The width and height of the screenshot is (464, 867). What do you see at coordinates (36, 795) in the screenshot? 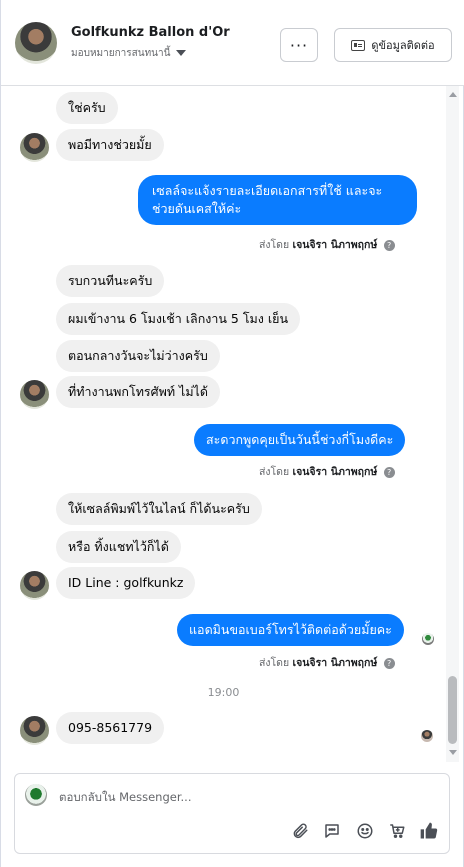
I see `page-avatar` at bounding box center [36, 795].